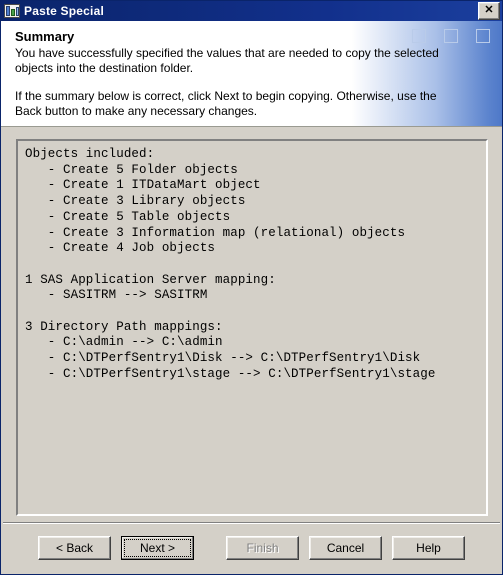  What do you see at coordinates (45, 36) in the screenshot?
I see `page-title: Summary` at bounding box center [45, 36].